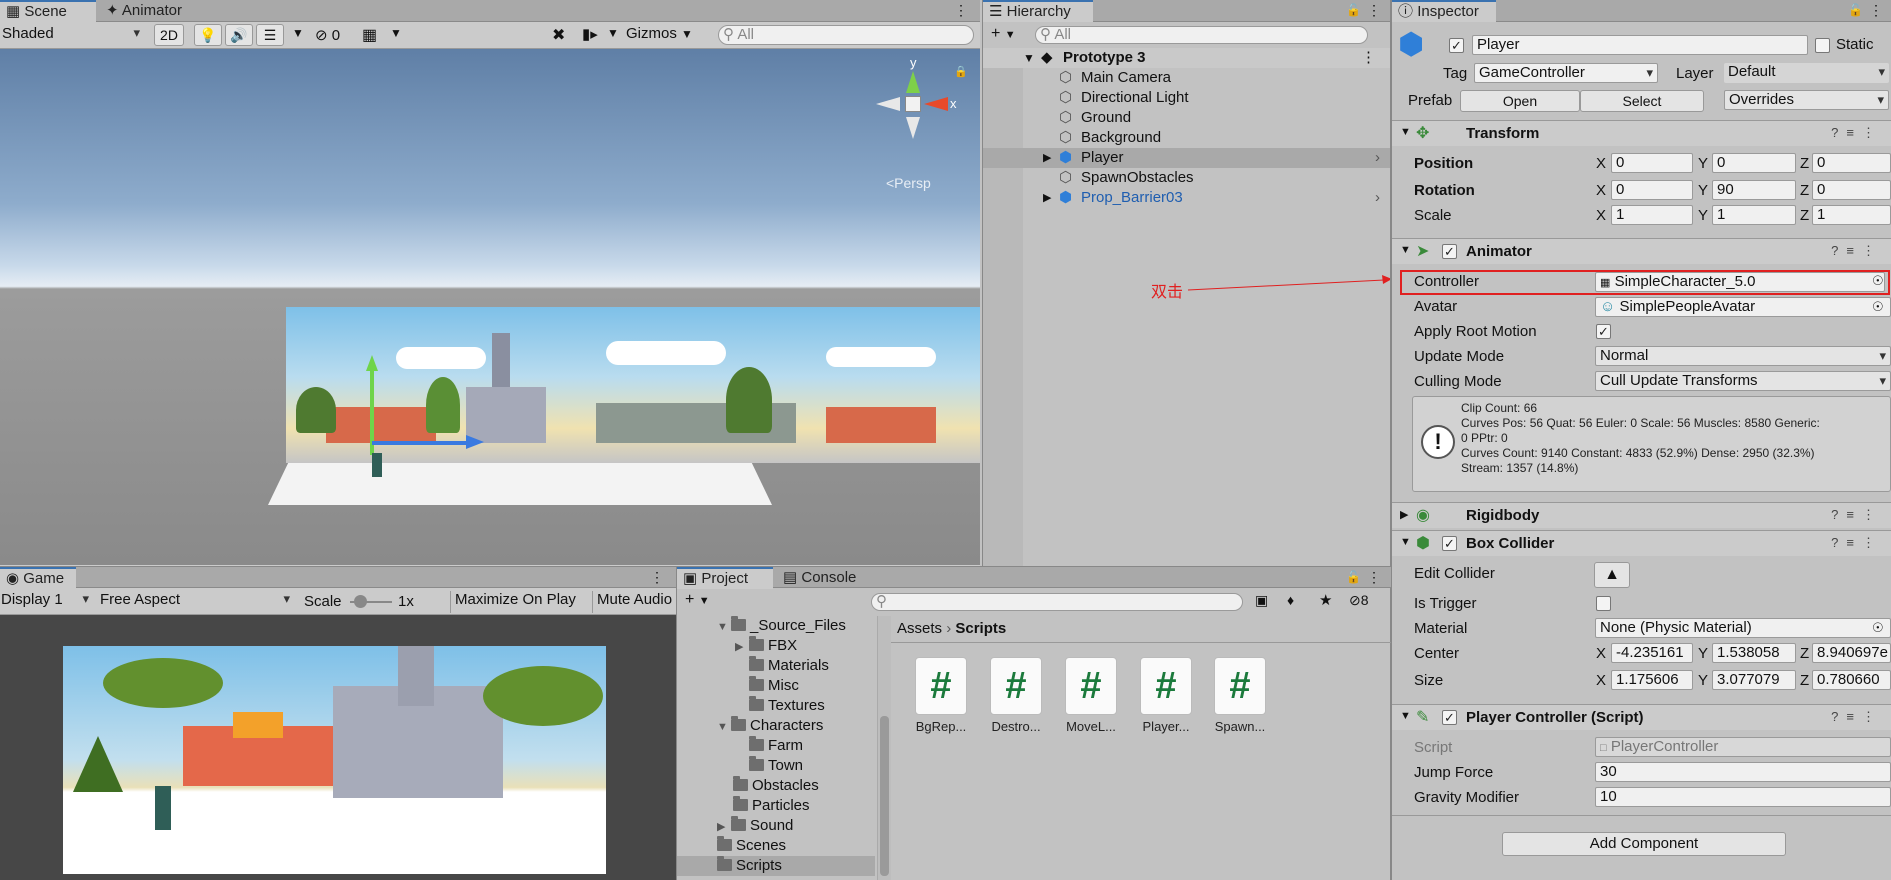 The width and height of the screenshot is (1891, 880). What do you see at coordinates (1261, 600) in the screenshot?
I see `filter-by-type-icon: ▣` at bounding box center [1261, 600].